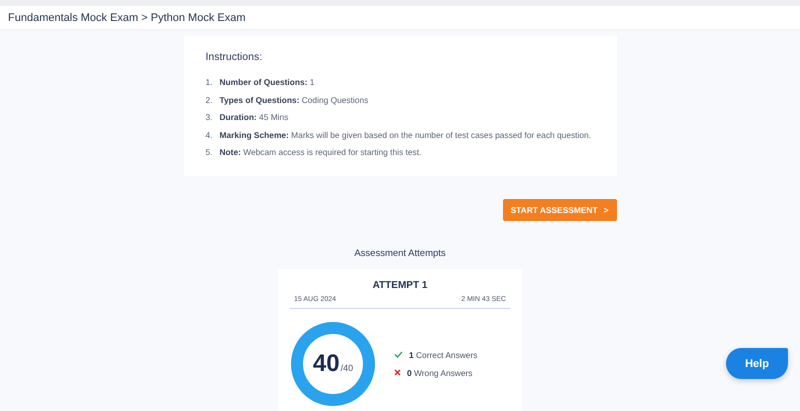 The height and width of the screenshot is (411, 800). I want to click on breadcrumb: Fundamentals Mock Exam > Python Mock Exam, so click(127, 18).